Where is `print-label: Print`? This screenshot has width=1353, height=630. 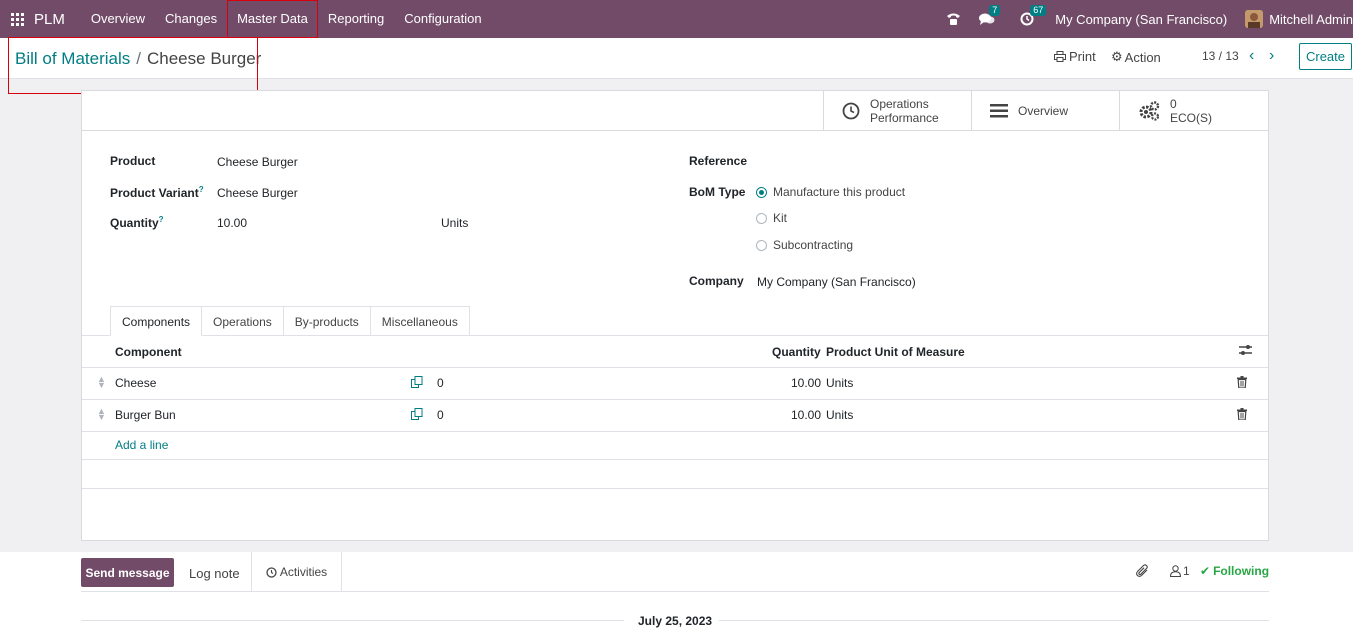 print-label: Print is located at coordinates (1082, 56).